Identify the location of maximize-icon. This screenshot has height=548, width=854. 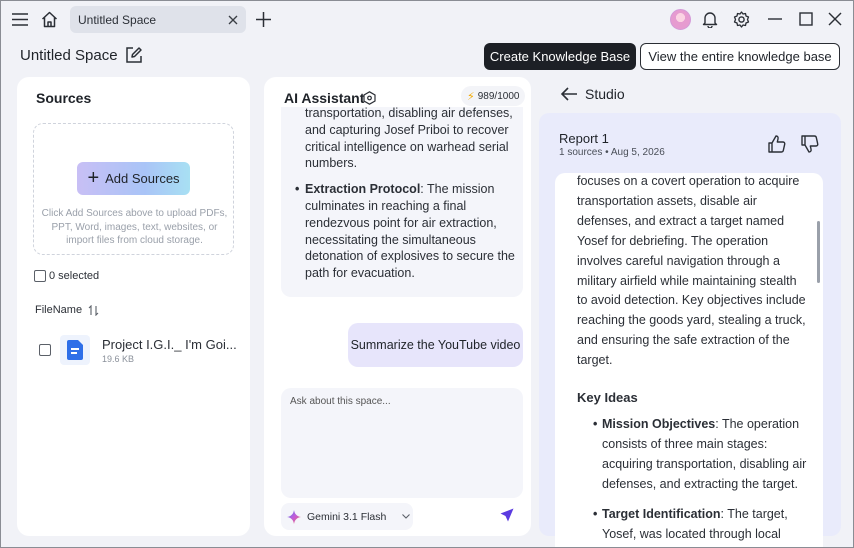
(806, 19).